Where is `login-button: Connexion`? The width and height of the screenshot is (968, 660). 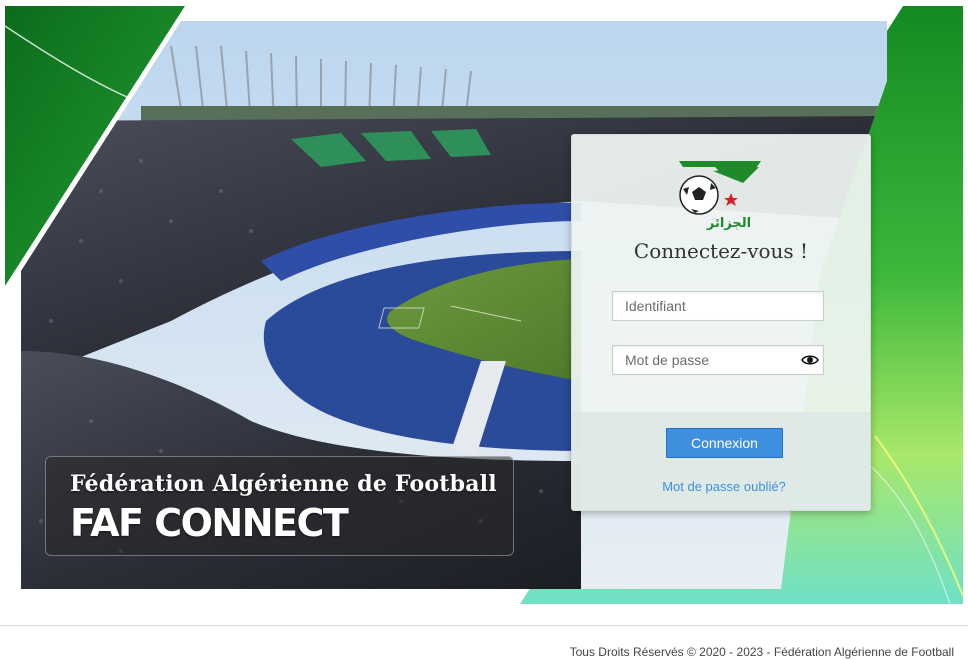
login-button: Connexion is located at coordinates (724, 443).